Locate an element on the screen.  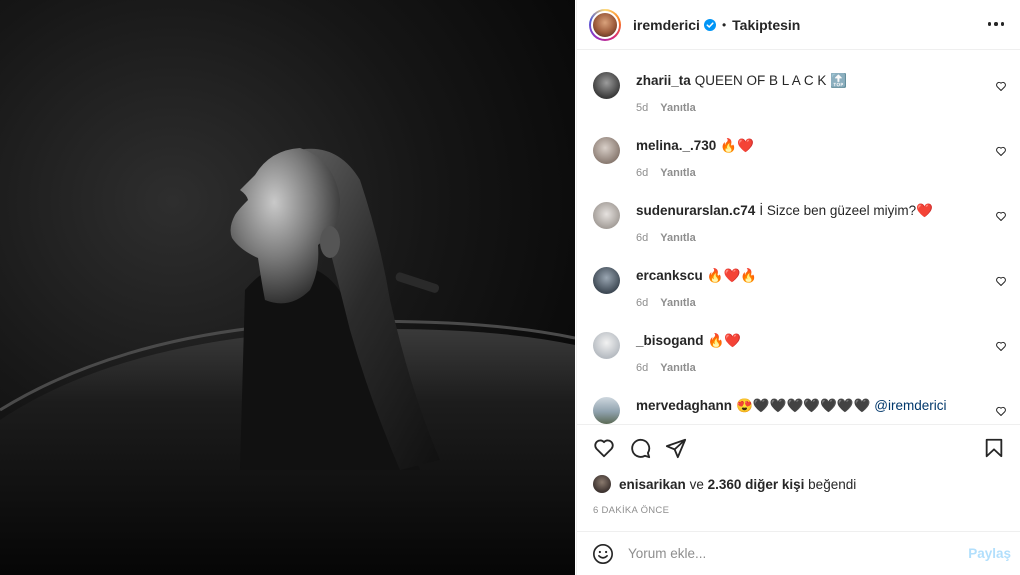
comment-text: QUEEN OF B L A C K 🔝 is located at coordinates (770, 80).